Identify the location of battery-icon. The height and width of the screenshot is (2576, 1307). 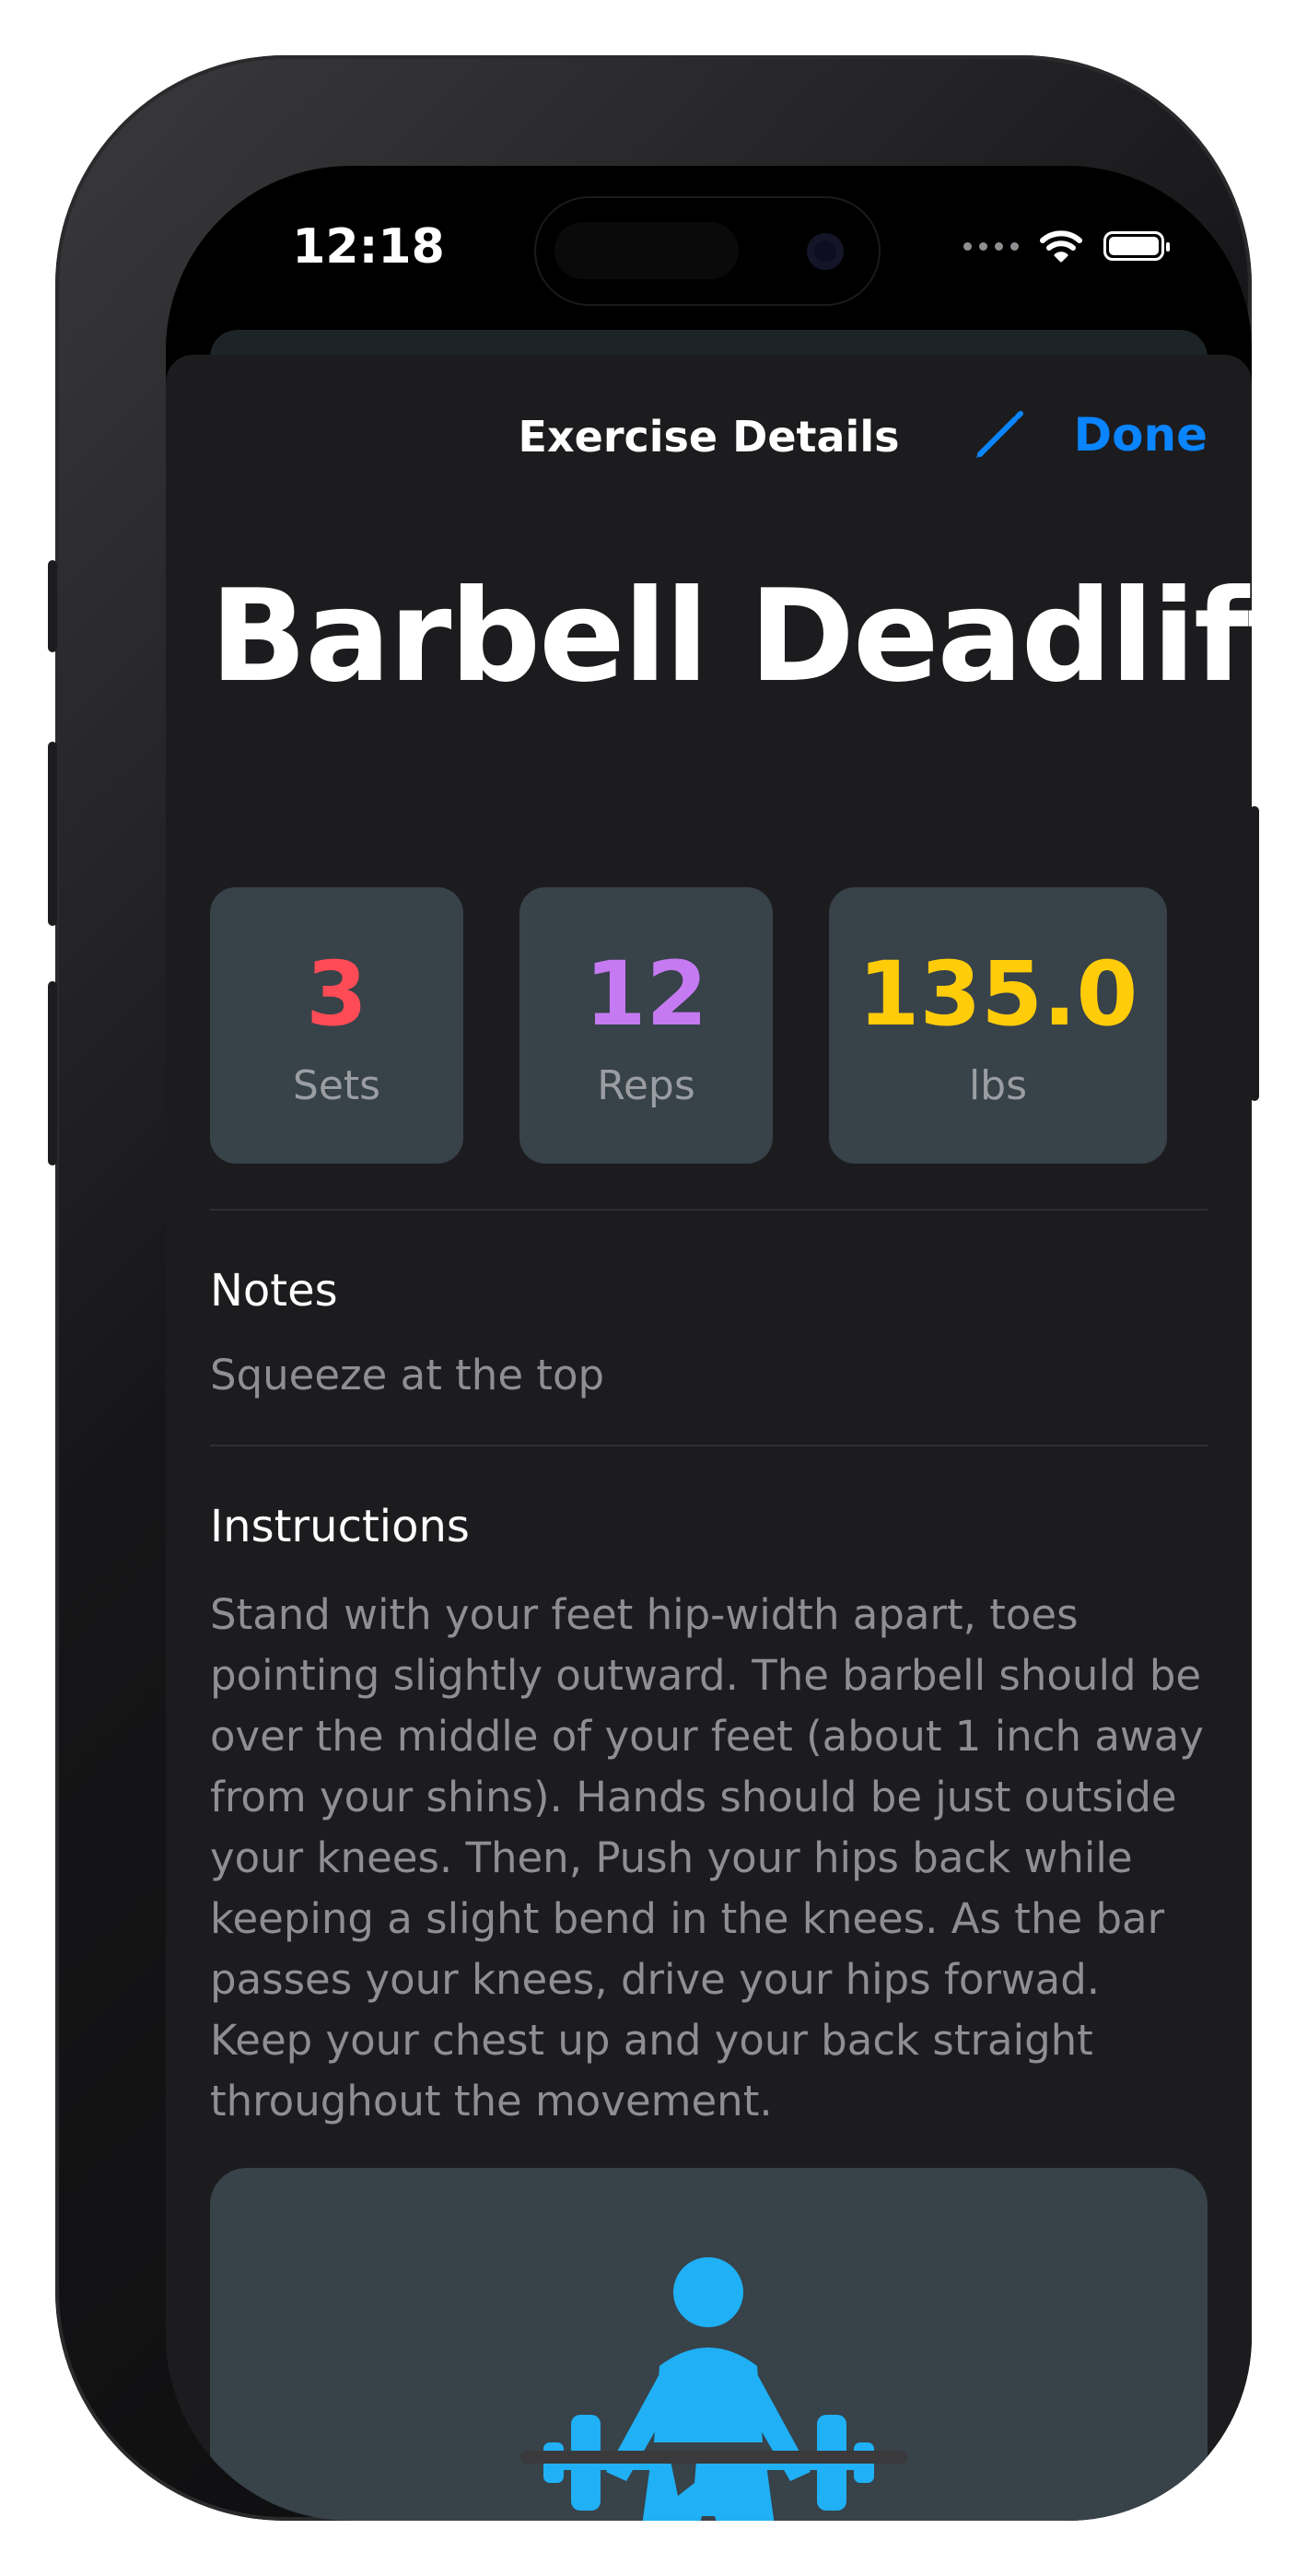
(1136, 246).